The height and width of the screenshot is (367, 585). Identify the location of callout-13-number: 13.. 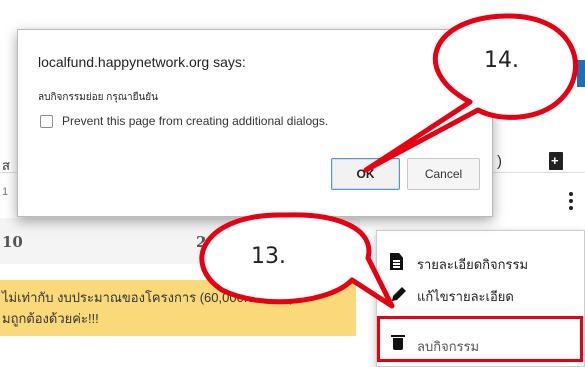
(268, 256).